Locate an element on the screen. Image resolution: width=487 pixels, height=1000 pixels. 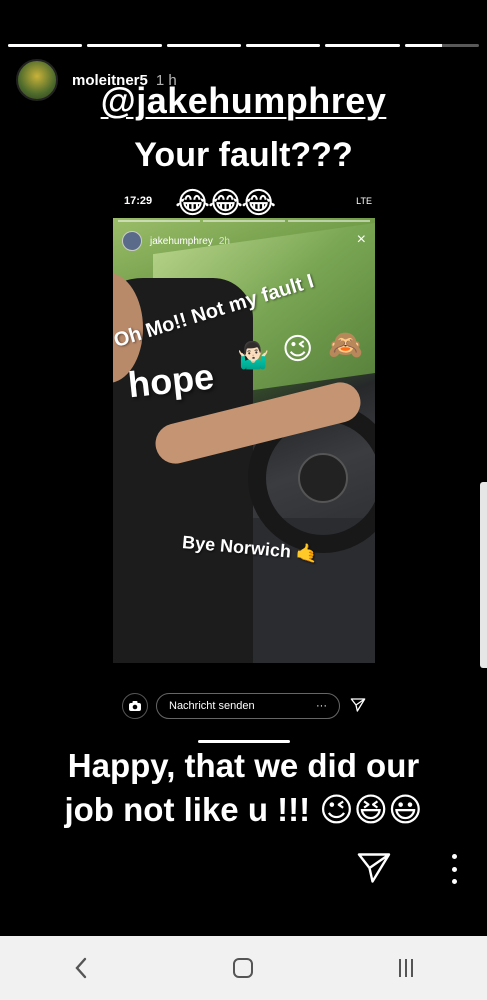
headline-text: Your fault??? is located at coordinates (243, 155).